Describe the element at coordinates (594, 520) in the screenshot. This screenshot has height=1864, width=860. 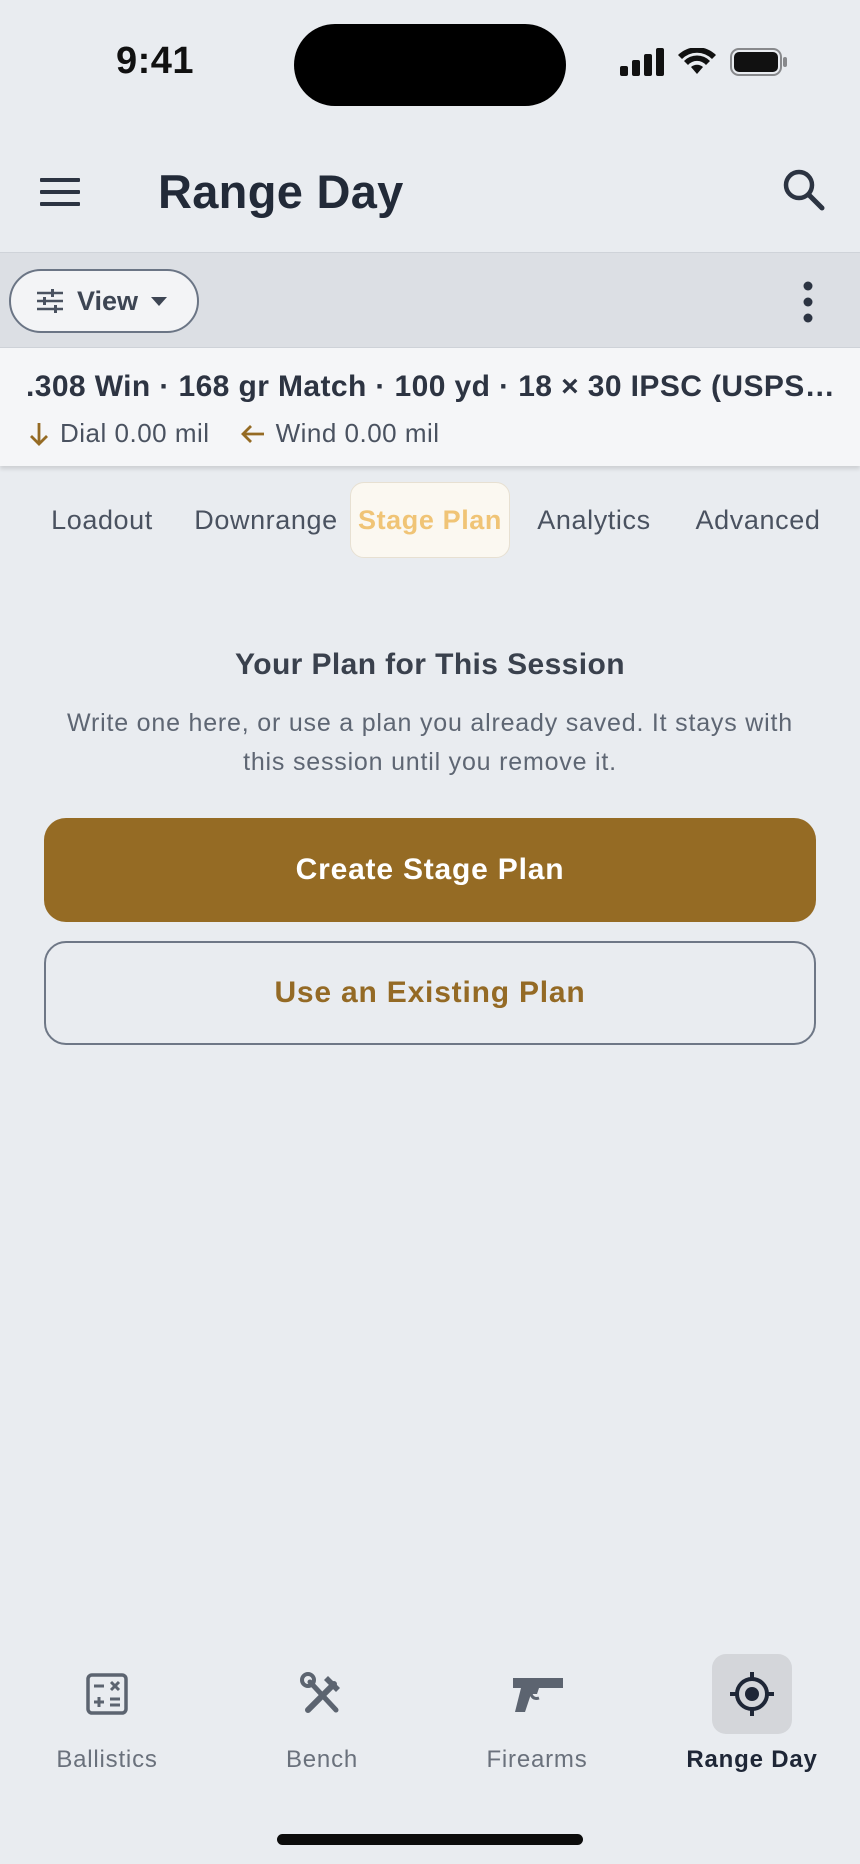
I see `tab-analytics: Analytics` at that location.